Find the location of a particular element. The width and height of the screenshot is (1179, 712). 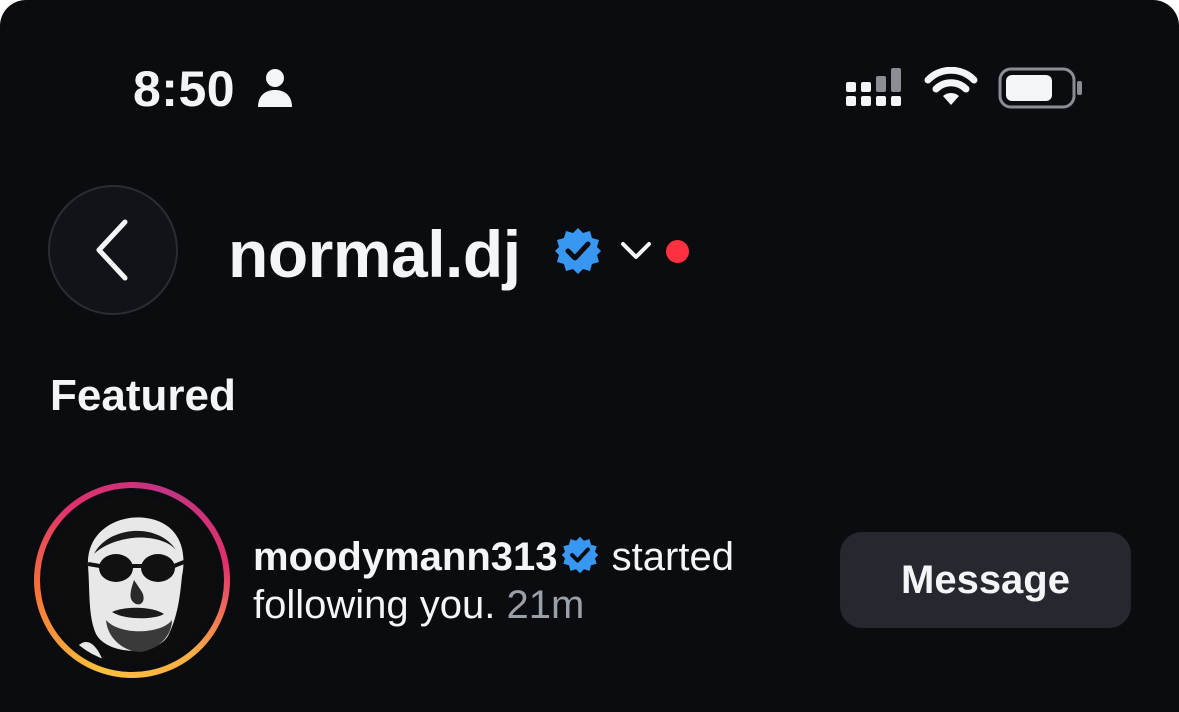

back-chevron-icon is located at coordinates (112, 250).